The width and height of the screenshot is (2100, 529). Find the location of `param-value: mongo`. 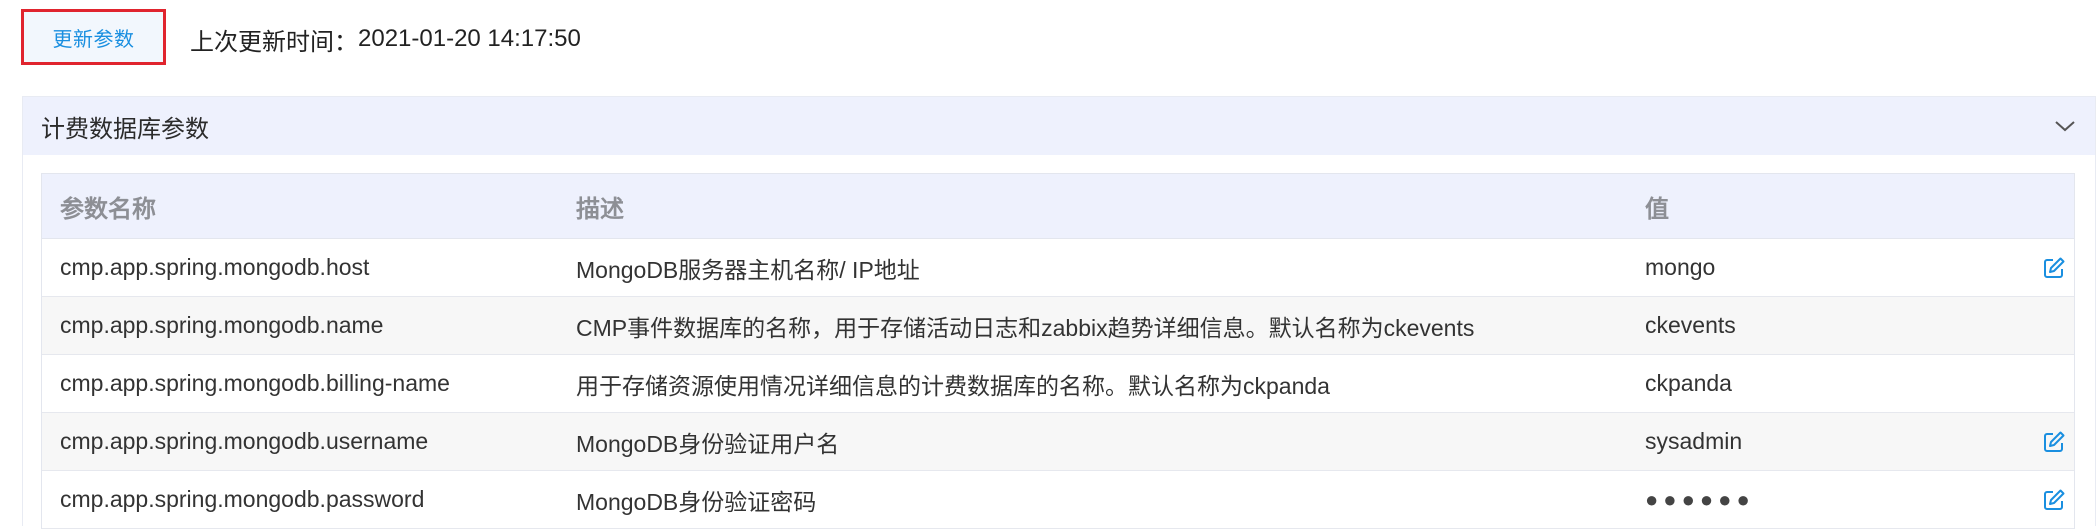

param-value: mongo is located at coordinates (1680, 267).